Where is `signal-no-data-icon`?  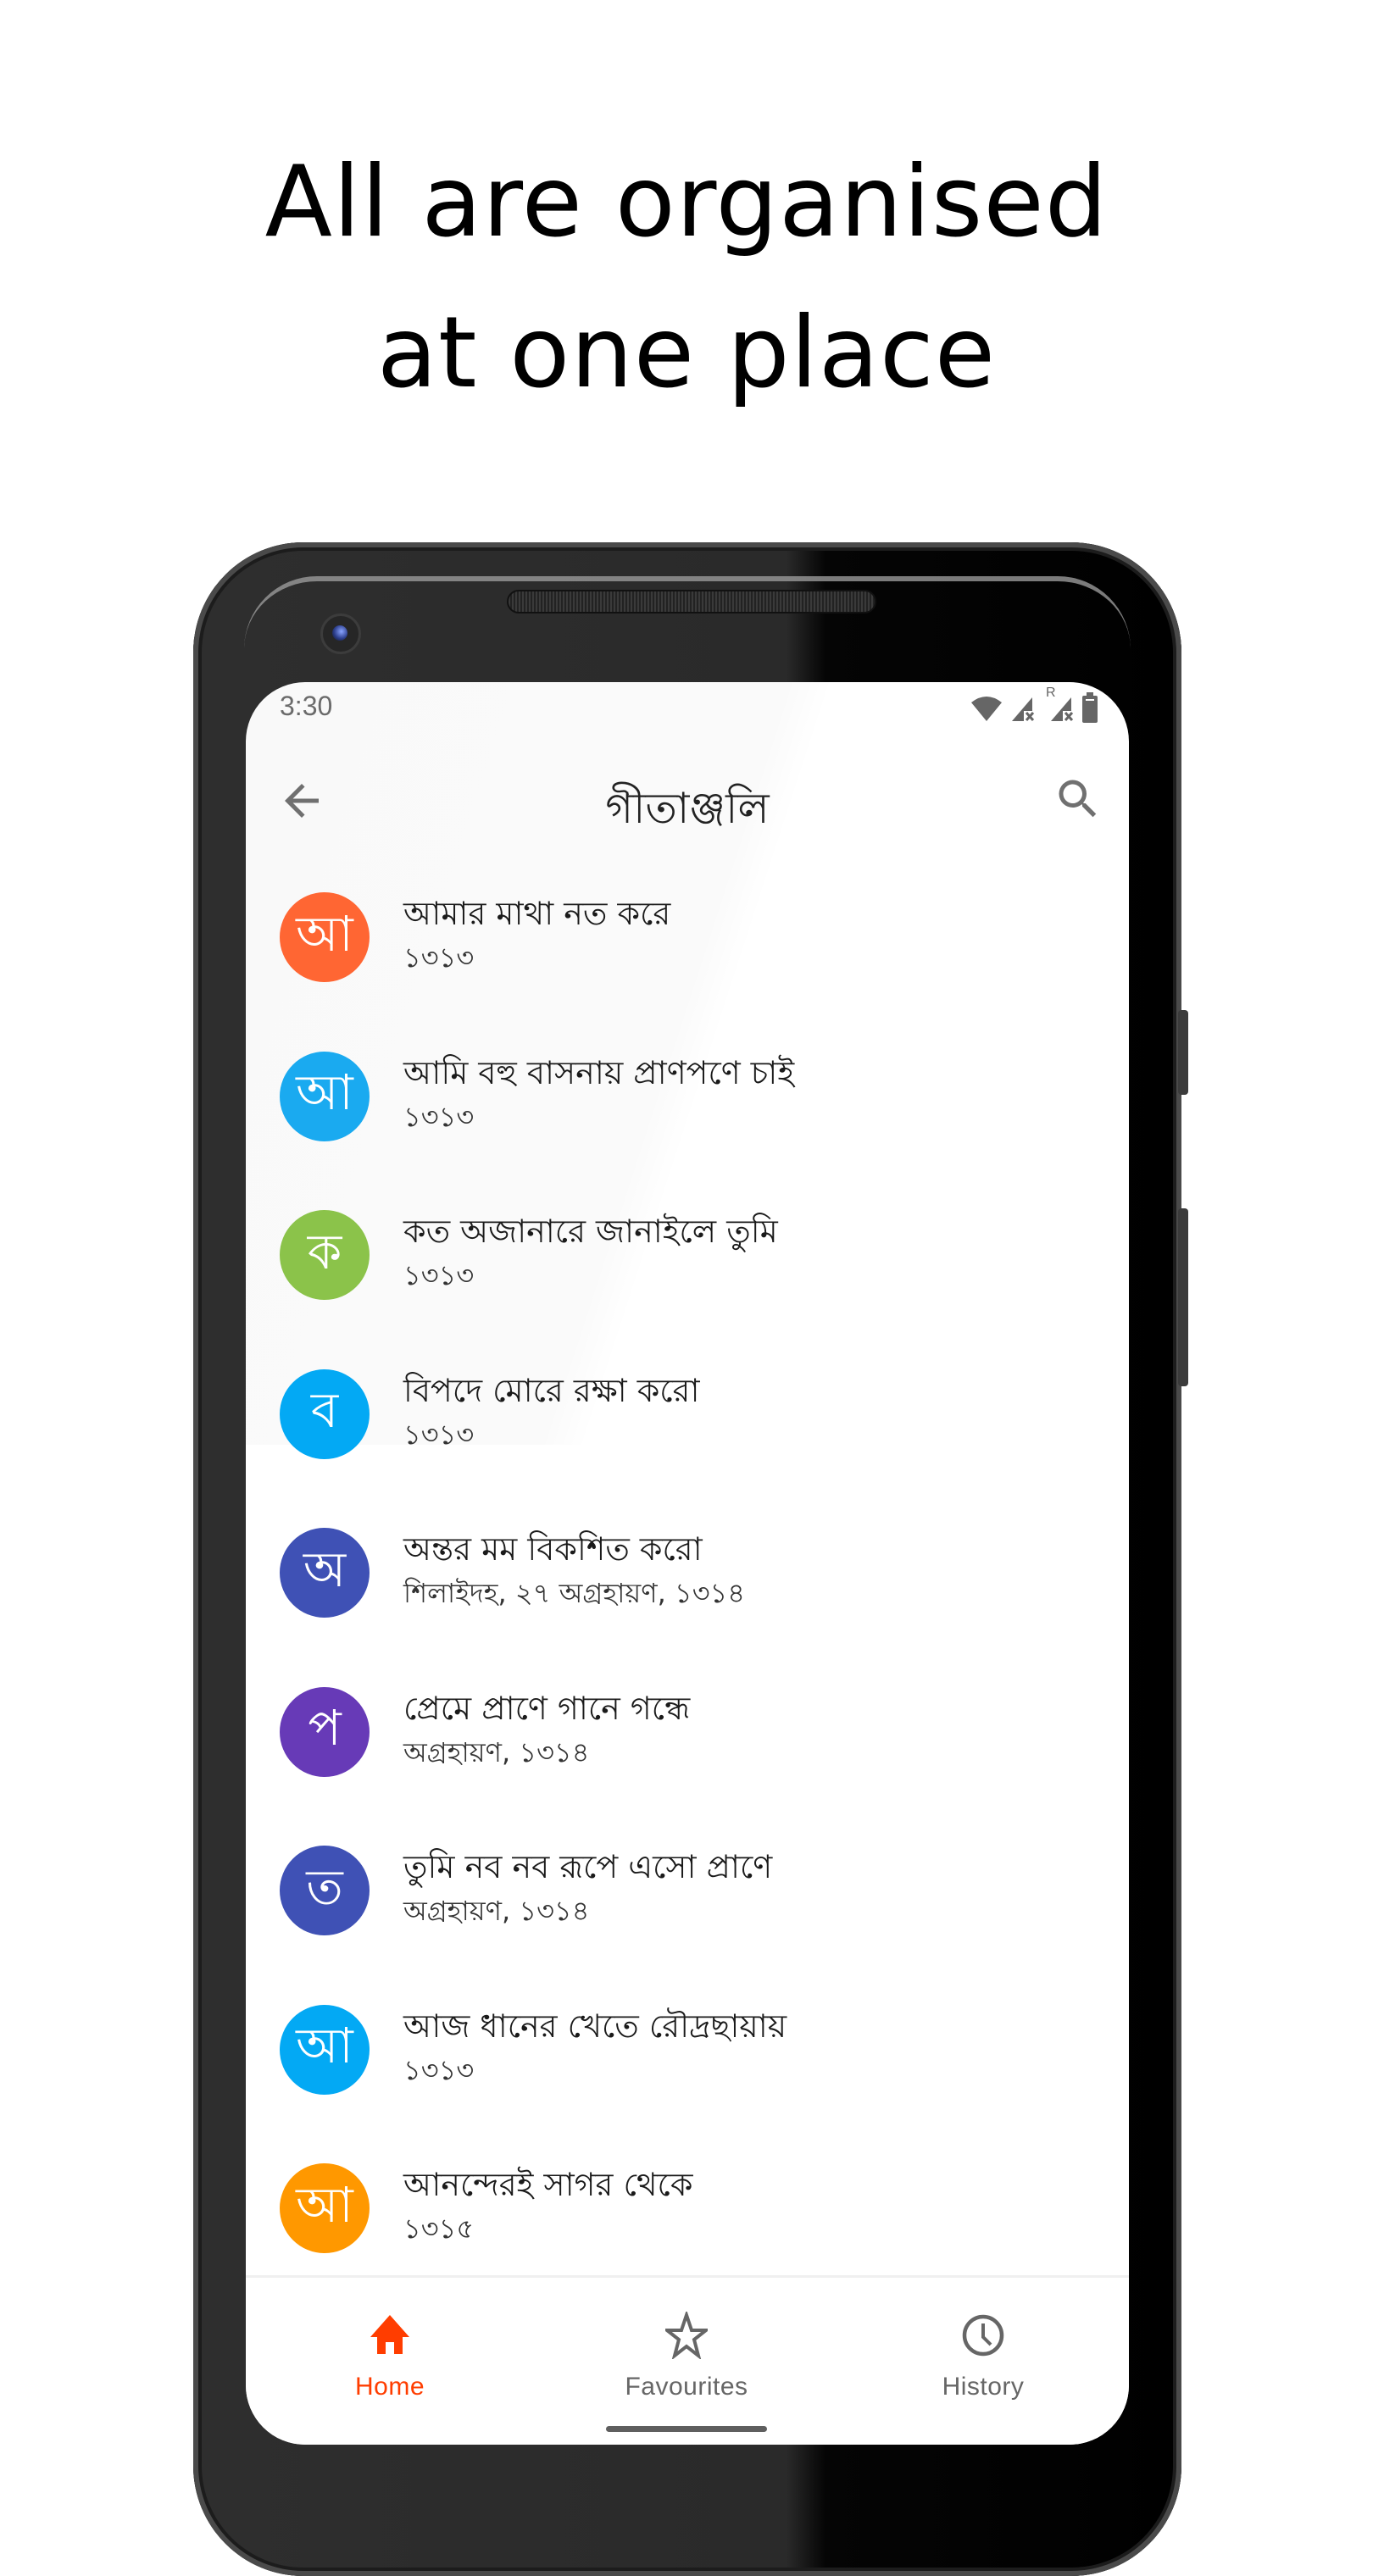
signal-no-data-icon is located at coordinates (1024, 709).